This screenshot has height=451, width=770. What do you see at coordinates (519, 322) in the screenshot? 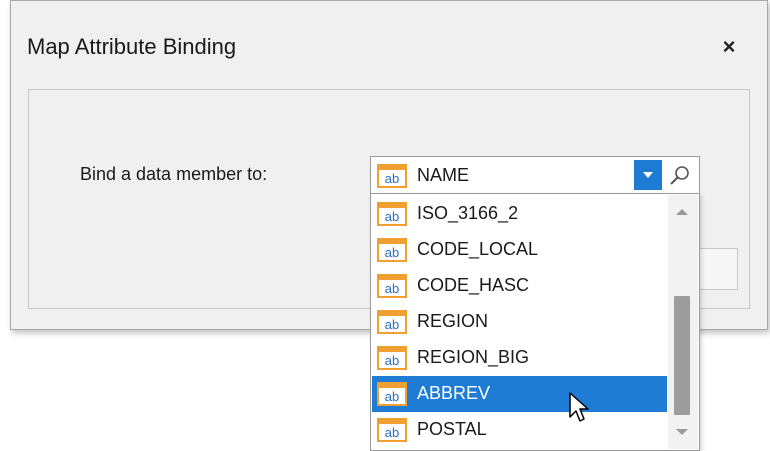
I see `list-item: ab REGION` at bounding box center [519, 322].